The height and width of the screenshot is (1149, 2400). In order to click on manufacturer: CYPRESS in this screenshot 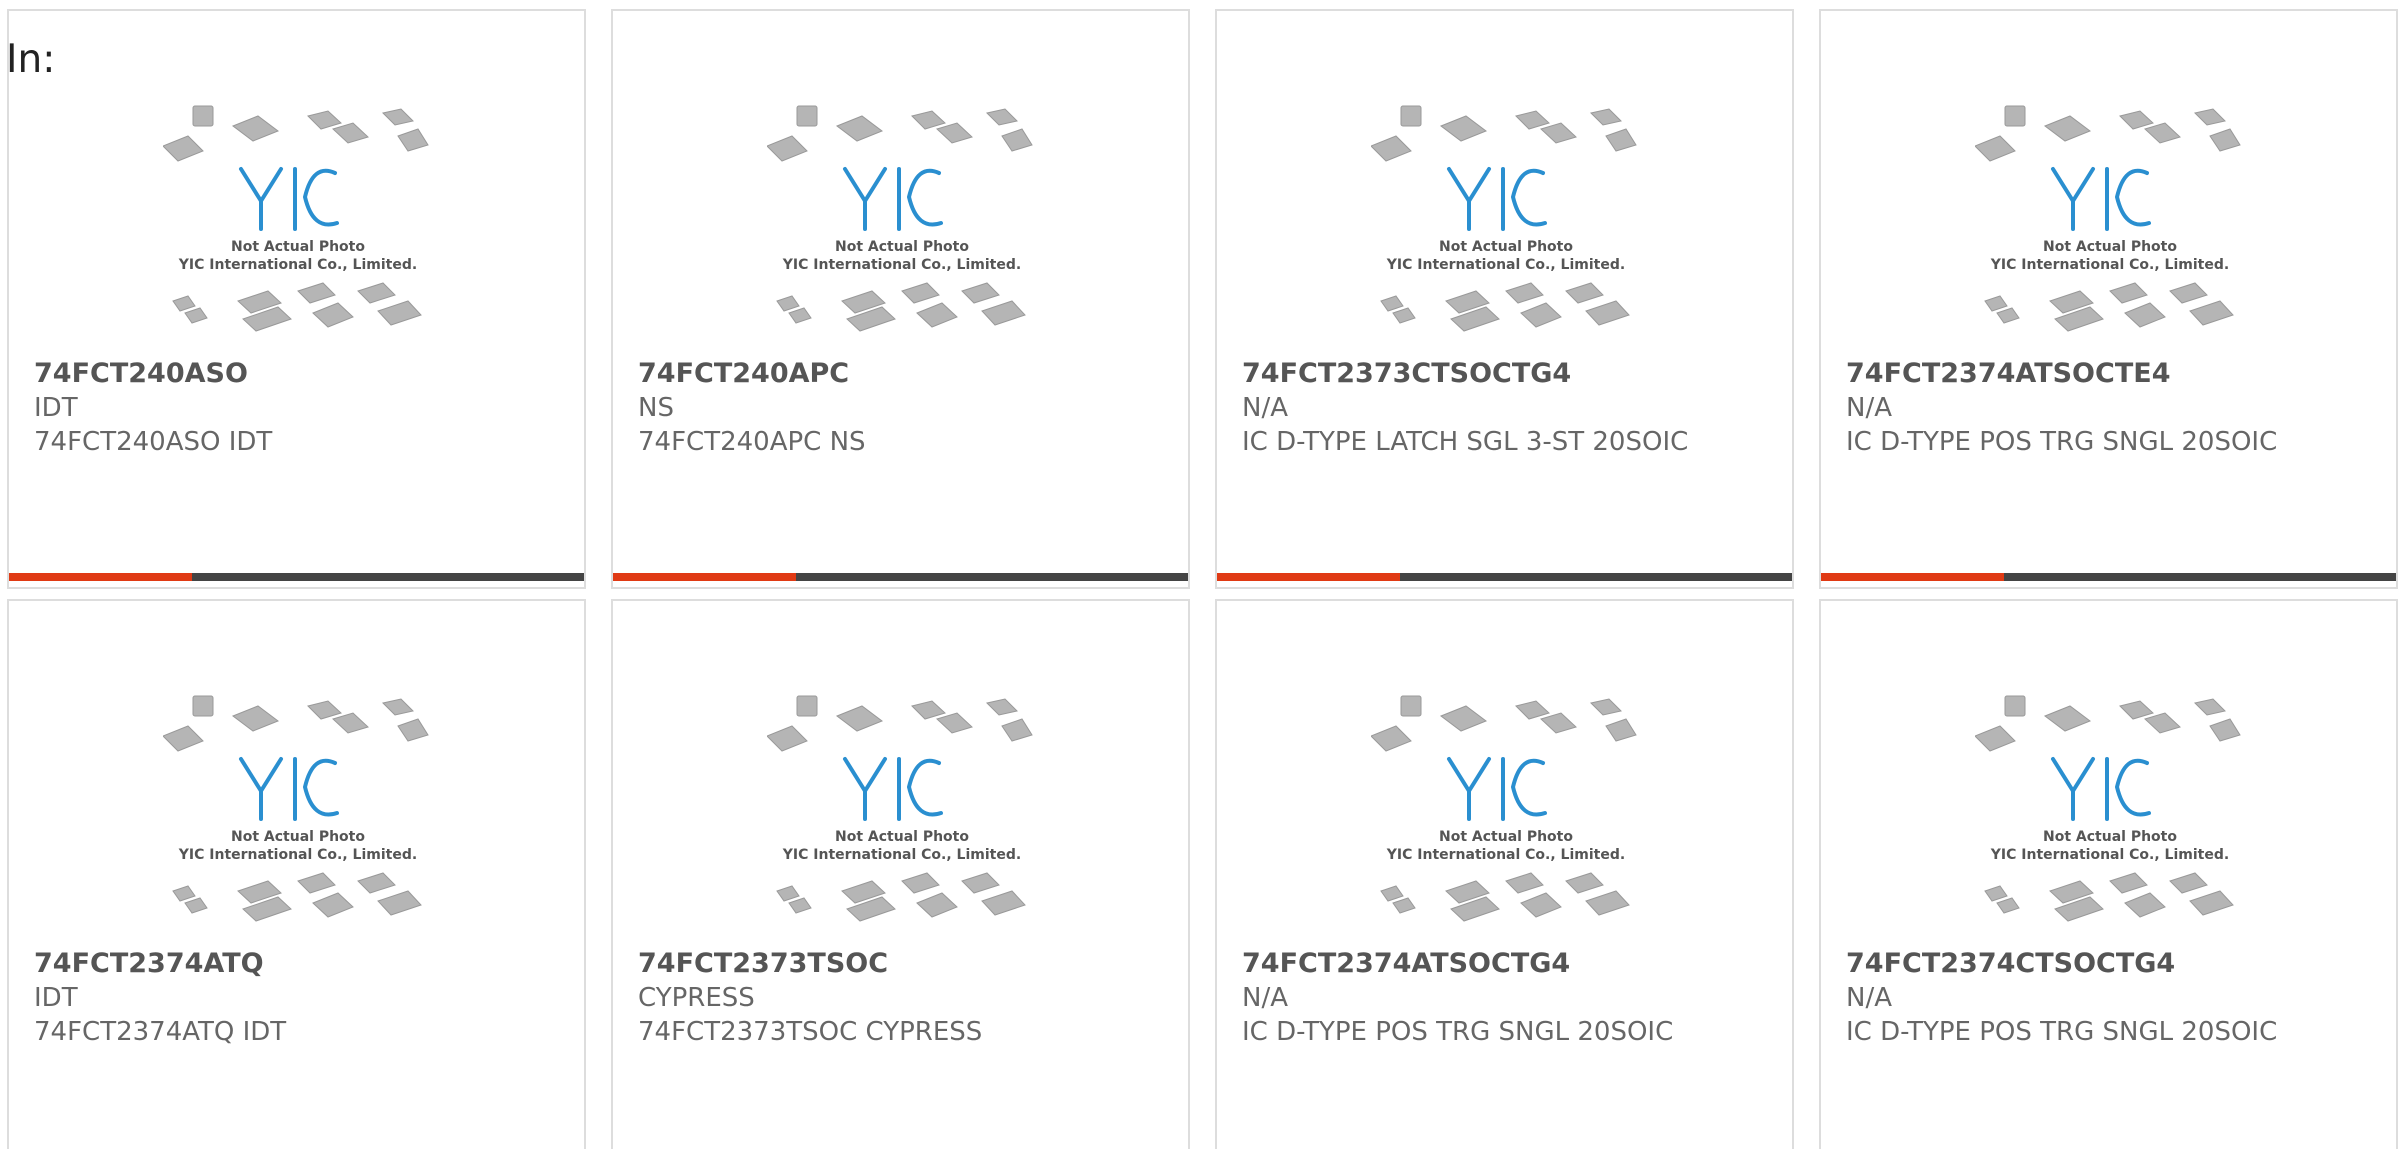, I will do `click(696, 998)`.